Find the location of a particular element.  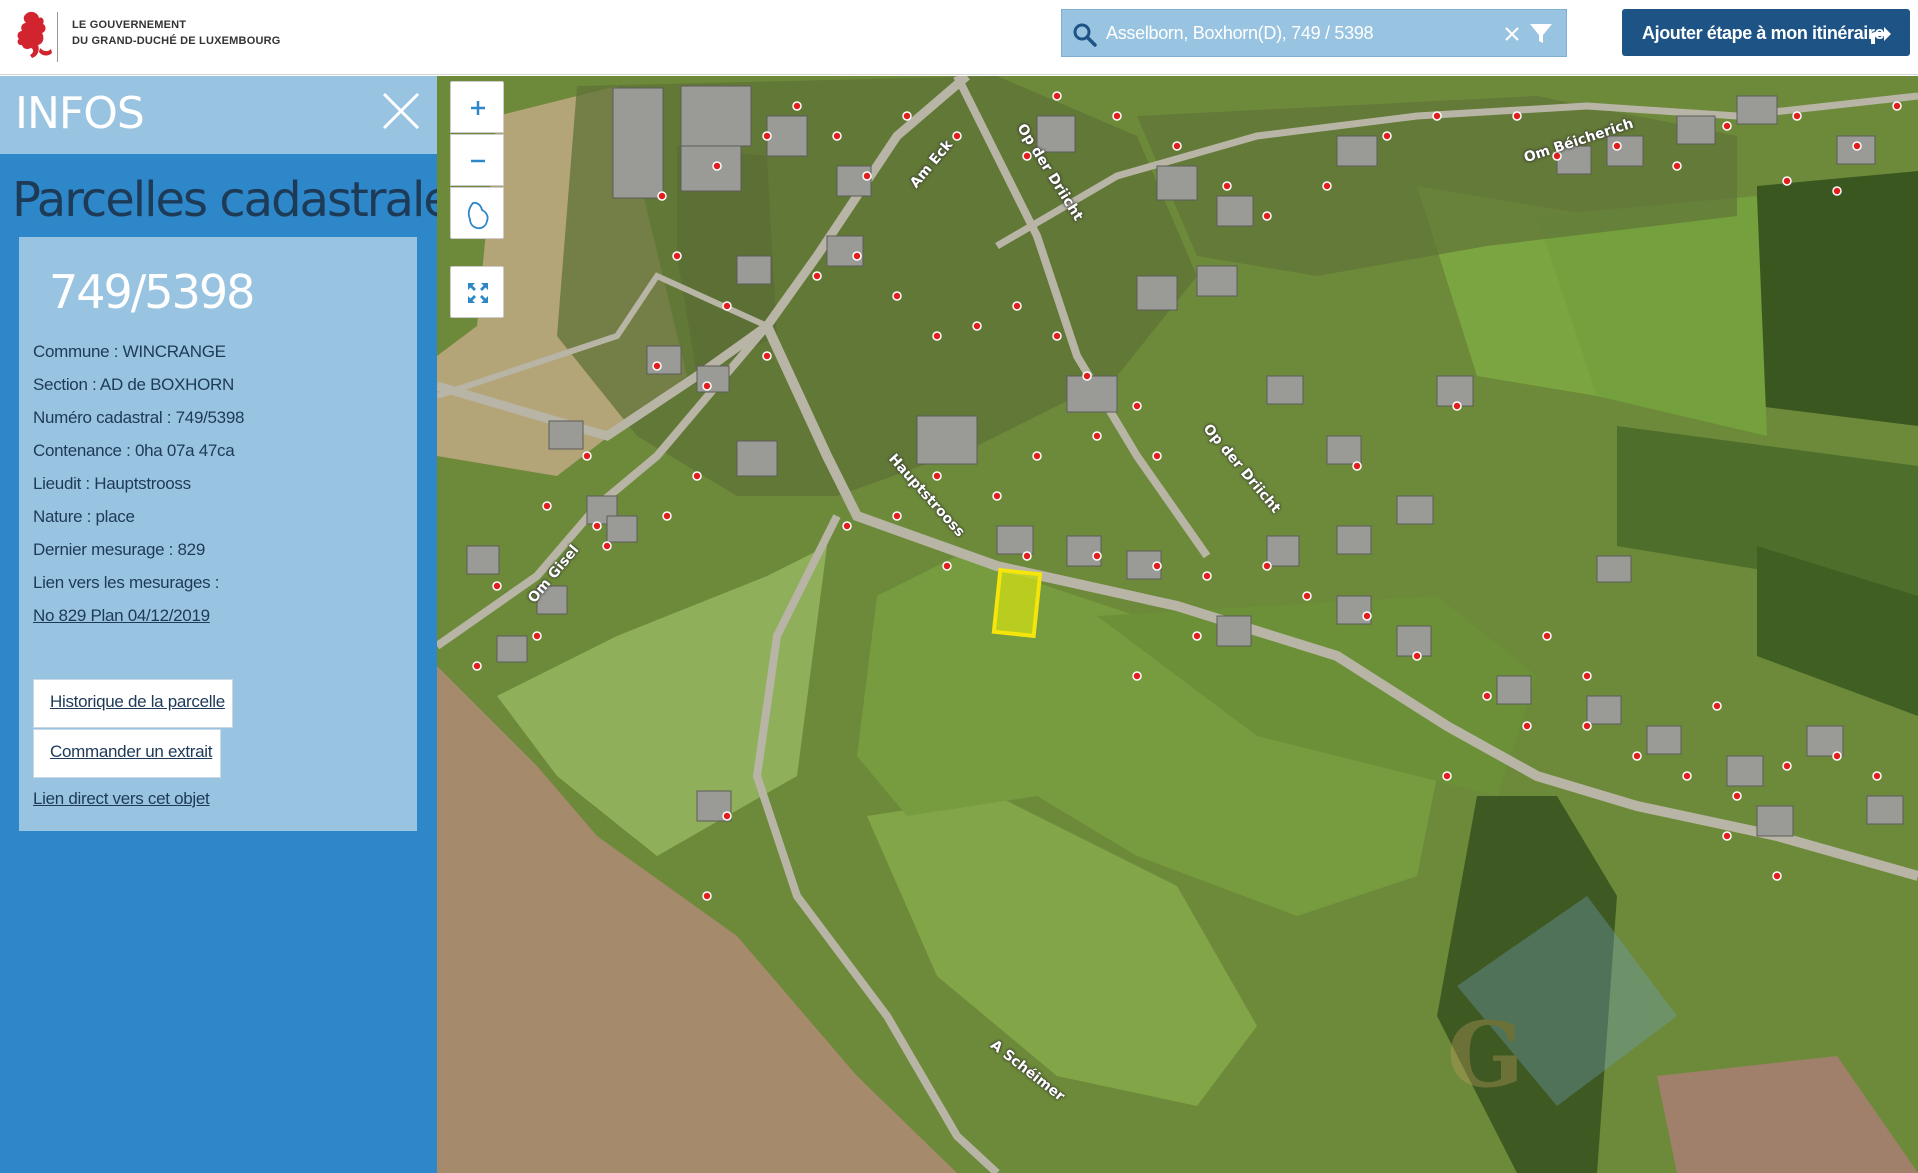

add-route-step-button: Ajouter étape à mon itinéraire is located at coordinates (1766, 32).